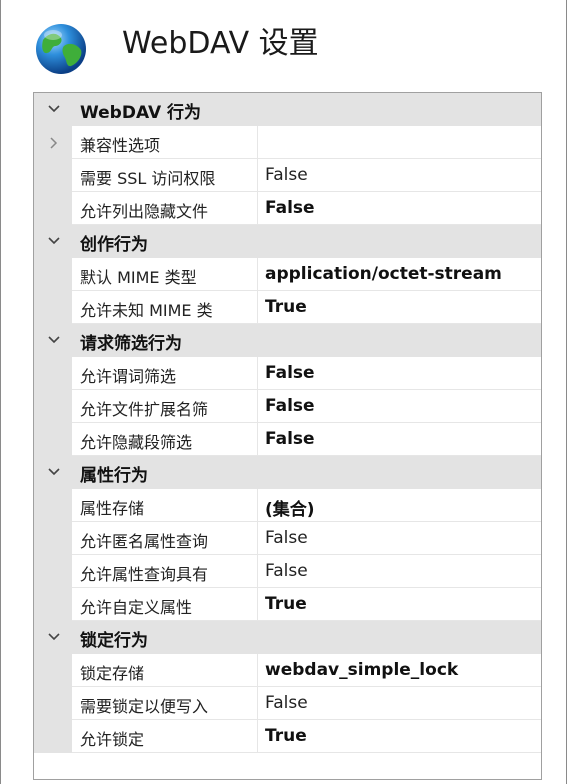 This screenshot has height=784, width=567. I want to click on property-row: 兼容性选项, so click(287, 142).